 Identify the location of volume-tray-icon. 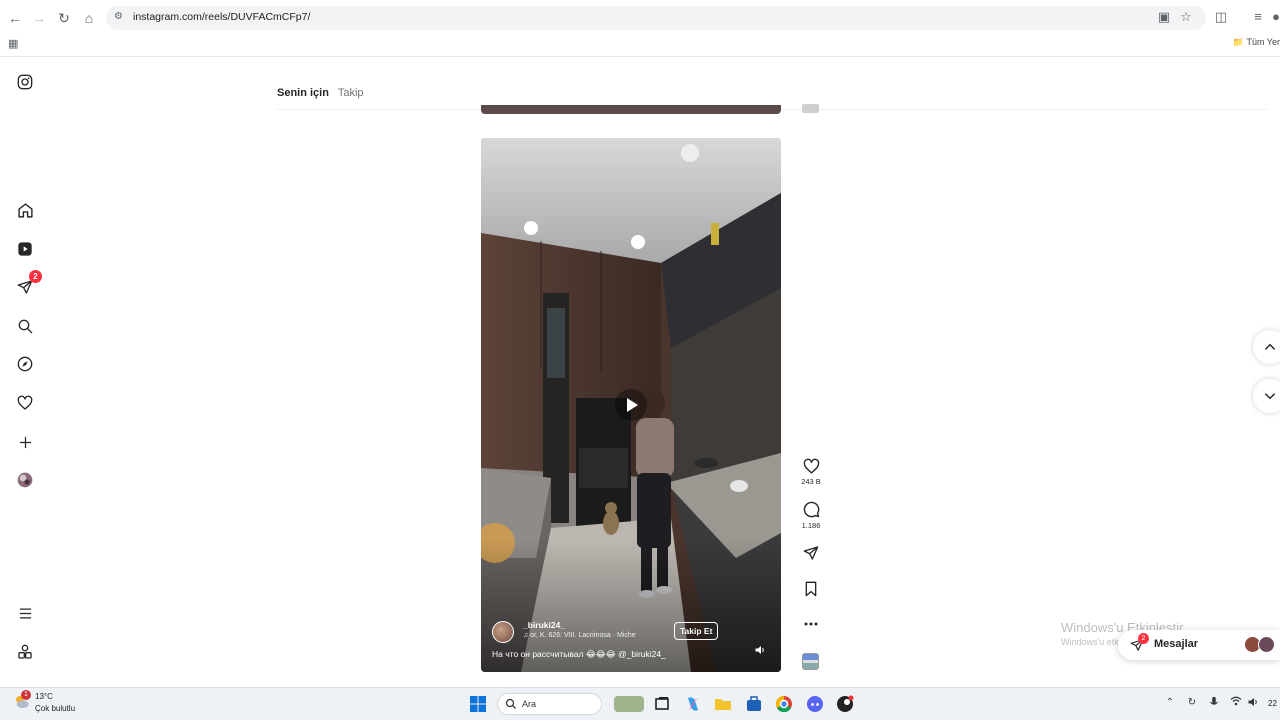
(1253, 703).